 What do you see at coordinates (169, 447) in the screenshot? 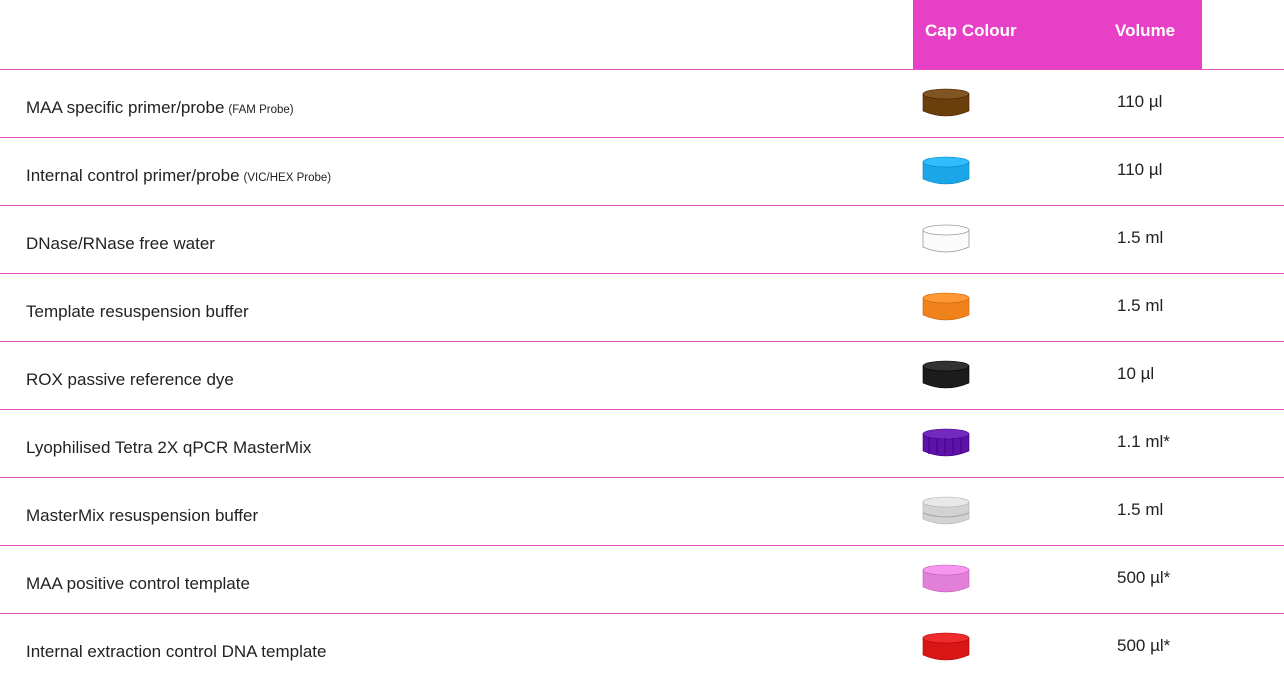
I see `component-name: Lyophilised Tetra 2X qPCR MasterMix` at bounding box center [169, 447].